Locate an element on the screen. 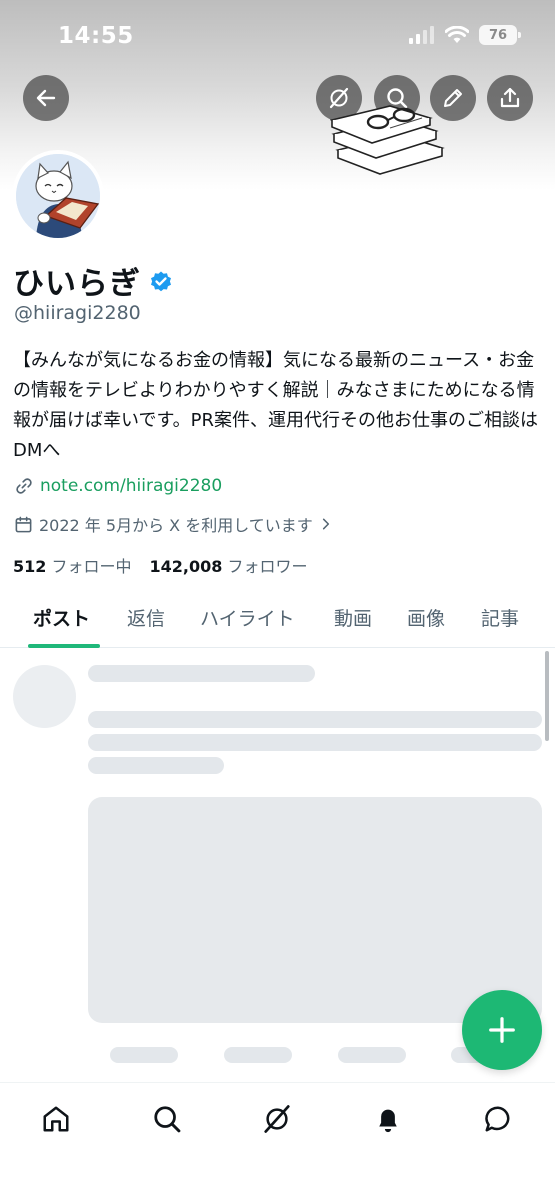 The height and width of the screenshot is (1200, 555). nav-messages is located at coordinates (498, 1119).